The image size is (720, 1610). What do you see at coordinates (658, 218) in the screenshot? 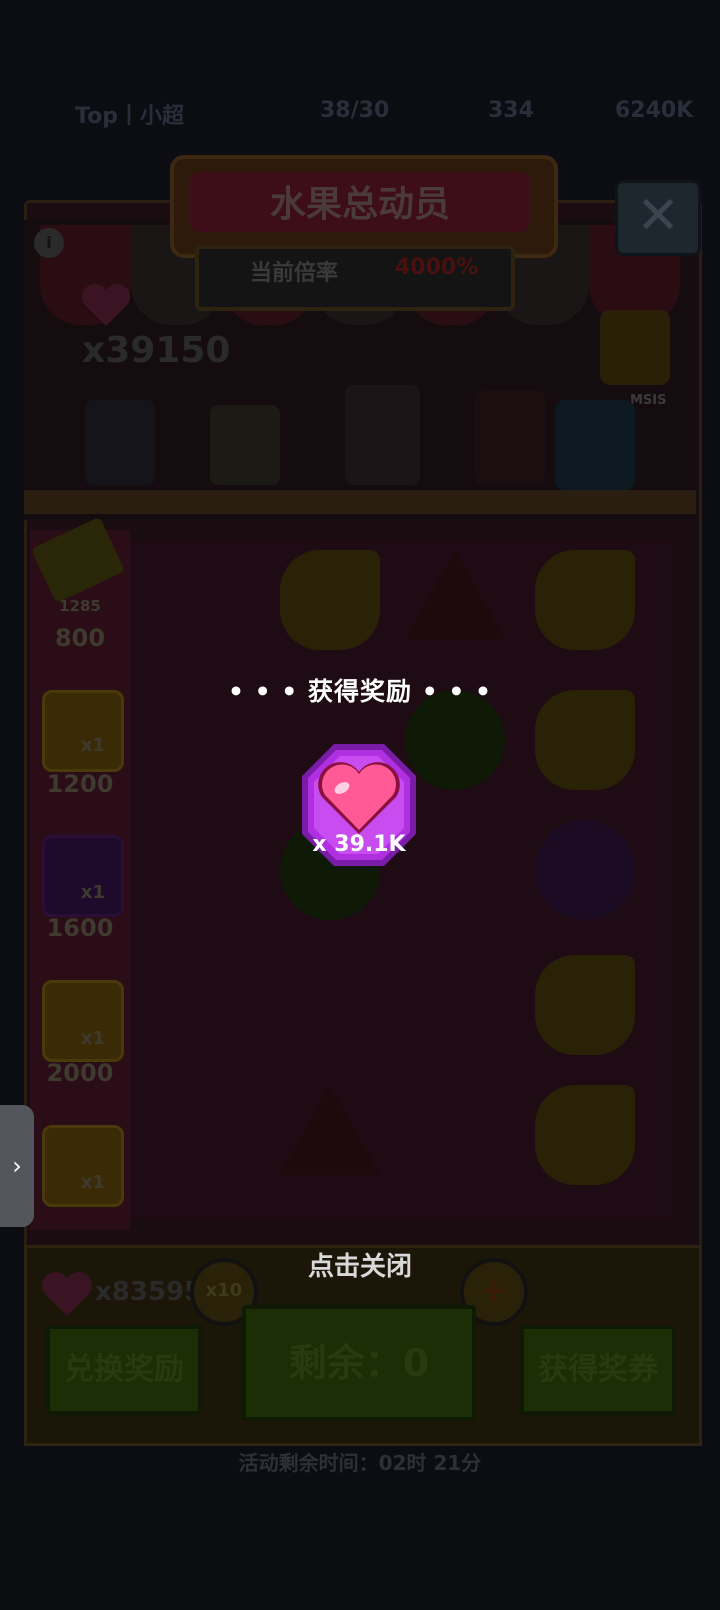
I see `close-button: ✕` at bounding box center [658, 218].